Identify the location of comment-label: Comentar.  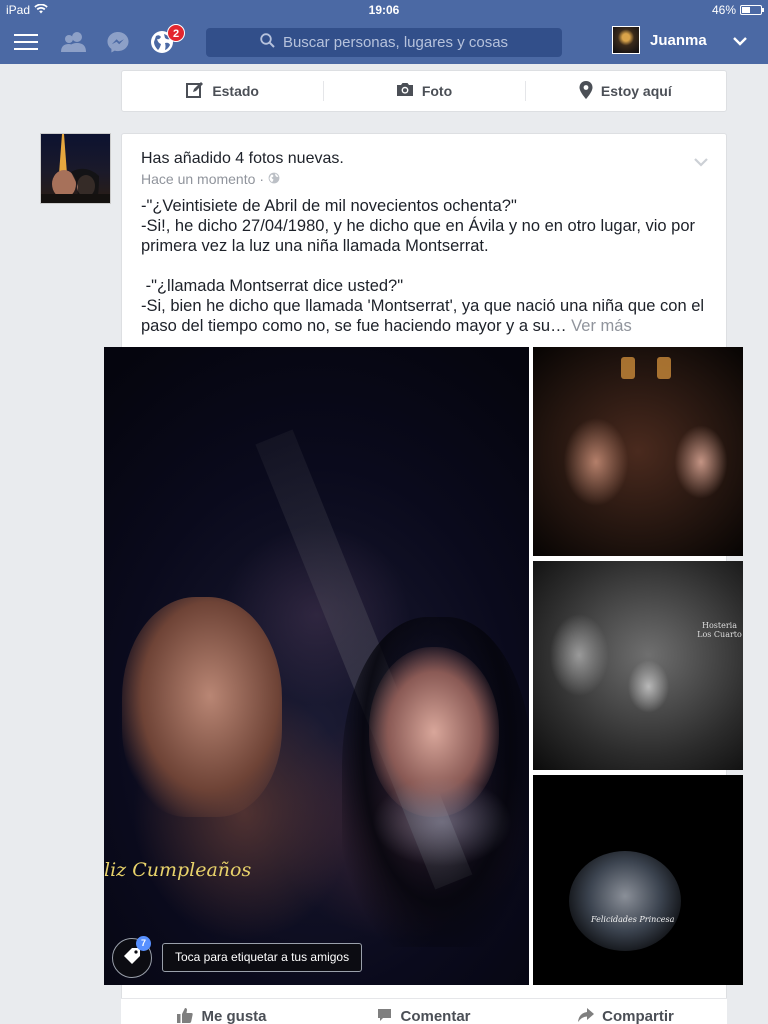
(435, 1016).